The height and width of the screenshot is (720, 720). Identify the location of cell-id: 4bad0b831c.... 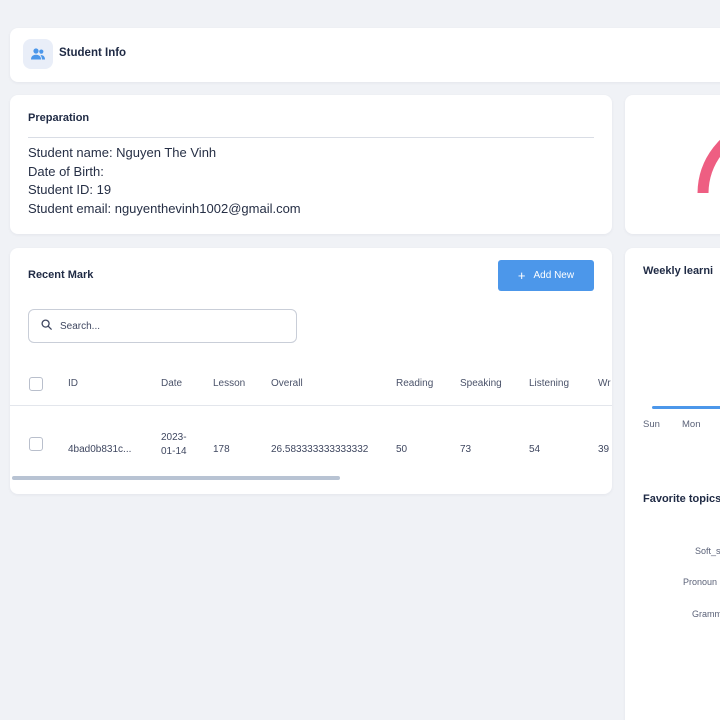
(100, 449).